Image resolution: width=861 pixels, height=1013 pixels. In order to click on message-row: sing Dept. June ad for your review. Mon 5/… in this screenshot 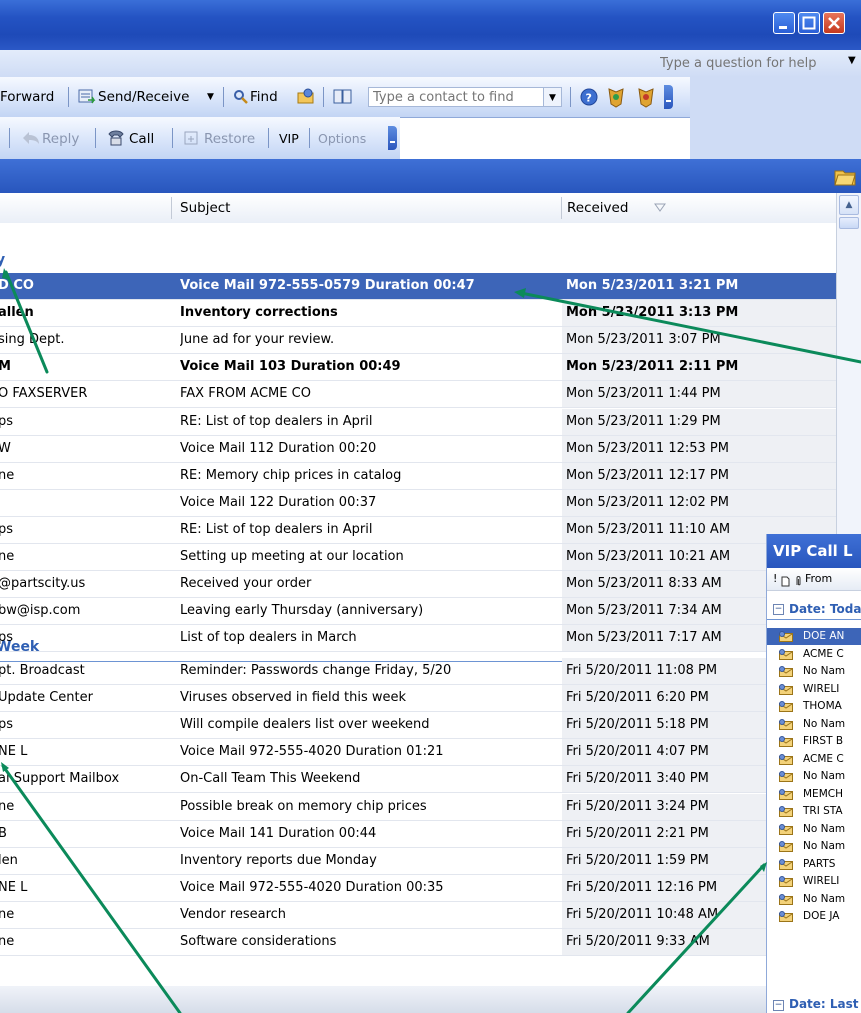, I will do `click(418, 341)`.